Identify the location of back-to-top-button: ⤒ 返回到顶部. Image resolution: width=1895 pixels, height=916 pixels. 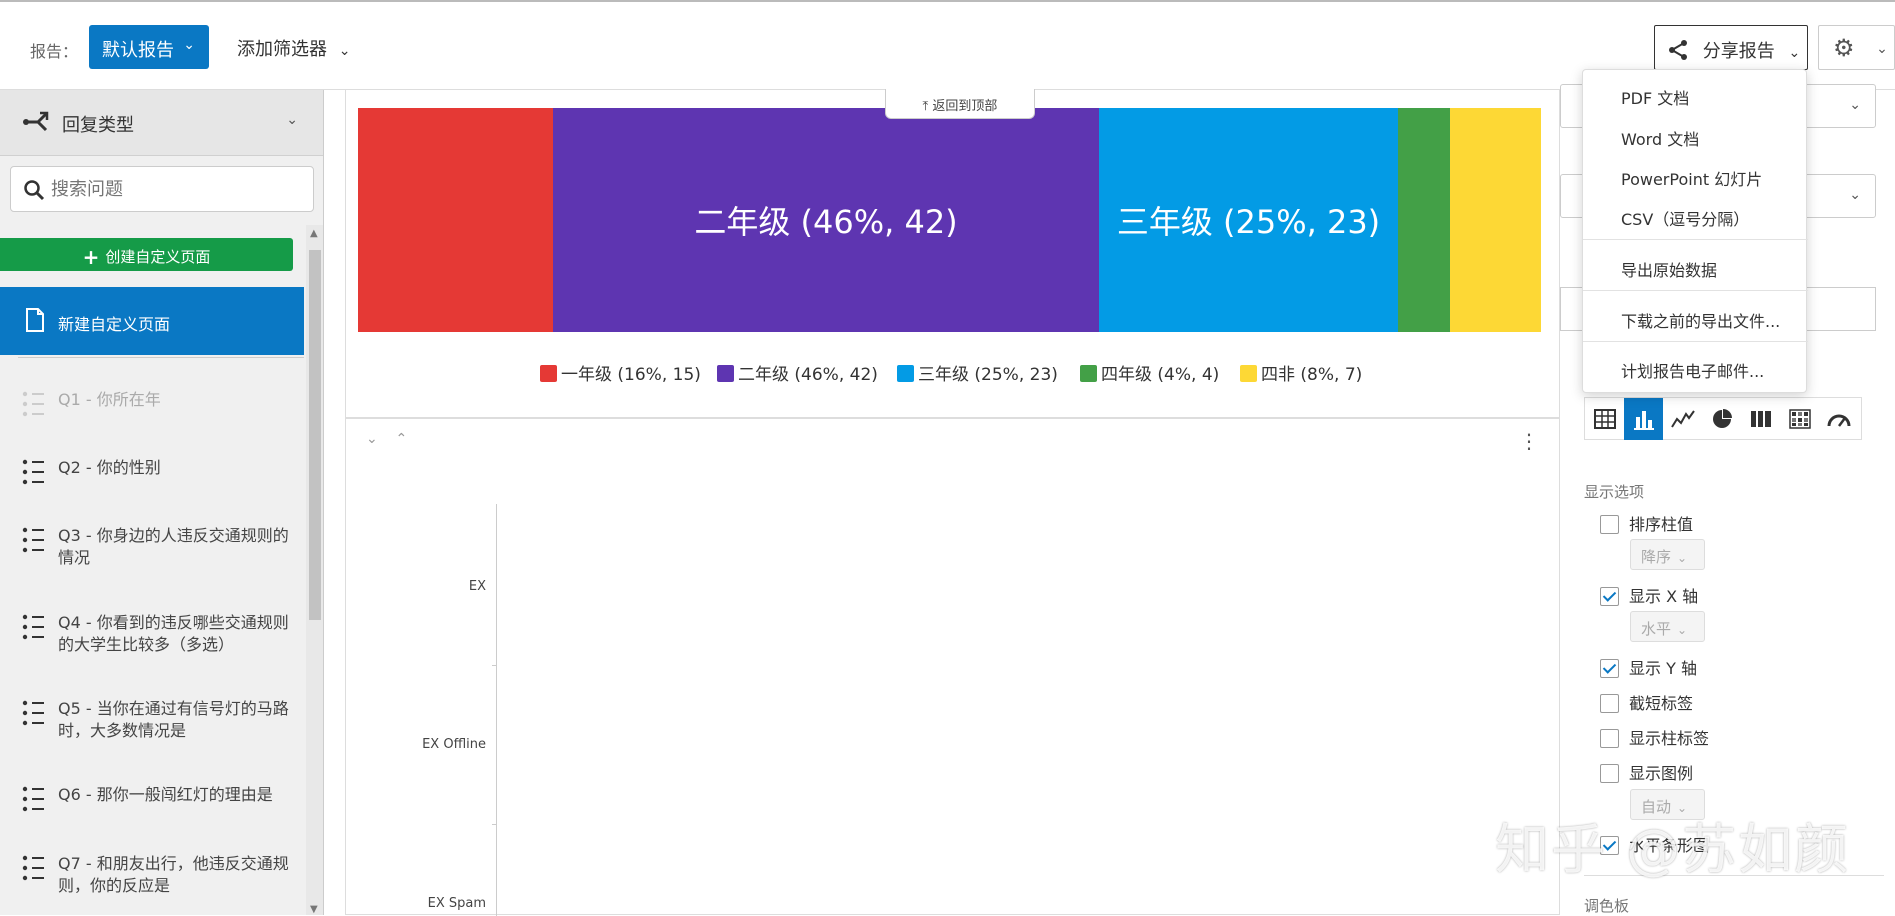
(960, 104).